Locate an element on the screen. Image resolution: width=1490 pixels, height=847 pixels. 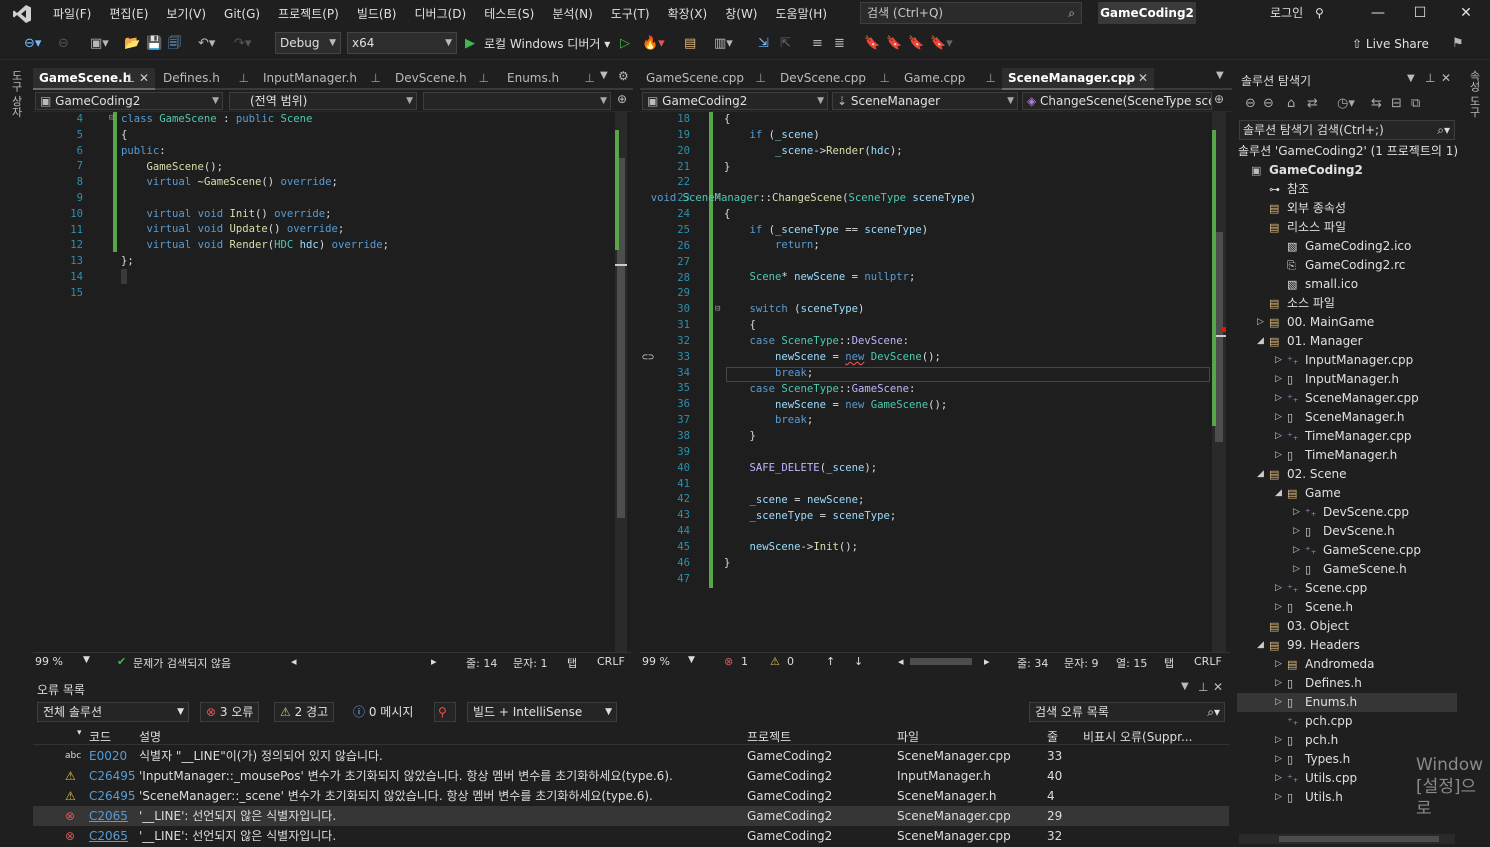
tree-item: ⁺₊ pch.cpp is located at coordinates (1347, 721).